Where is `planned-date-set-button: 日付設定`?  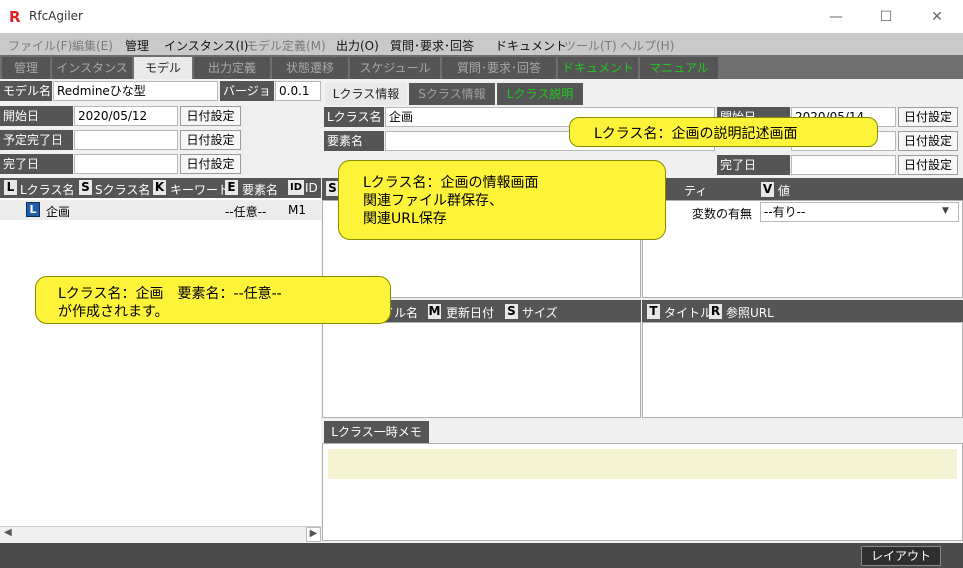 planned-date-set-button: 日付設定 is located at coordinates (210, 140).